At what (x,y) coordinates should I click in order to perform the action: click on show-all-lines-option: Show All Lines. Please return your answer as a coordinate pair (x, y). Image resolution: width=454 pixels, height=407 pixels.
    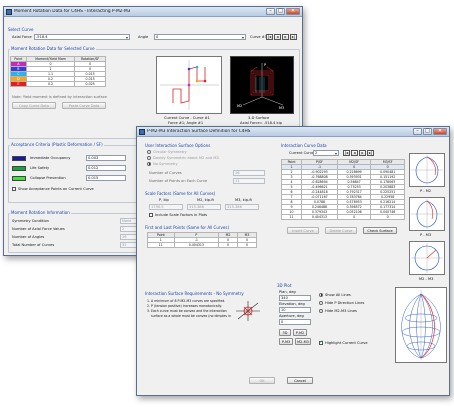
    Looking at the image, I should click on (341, 296).